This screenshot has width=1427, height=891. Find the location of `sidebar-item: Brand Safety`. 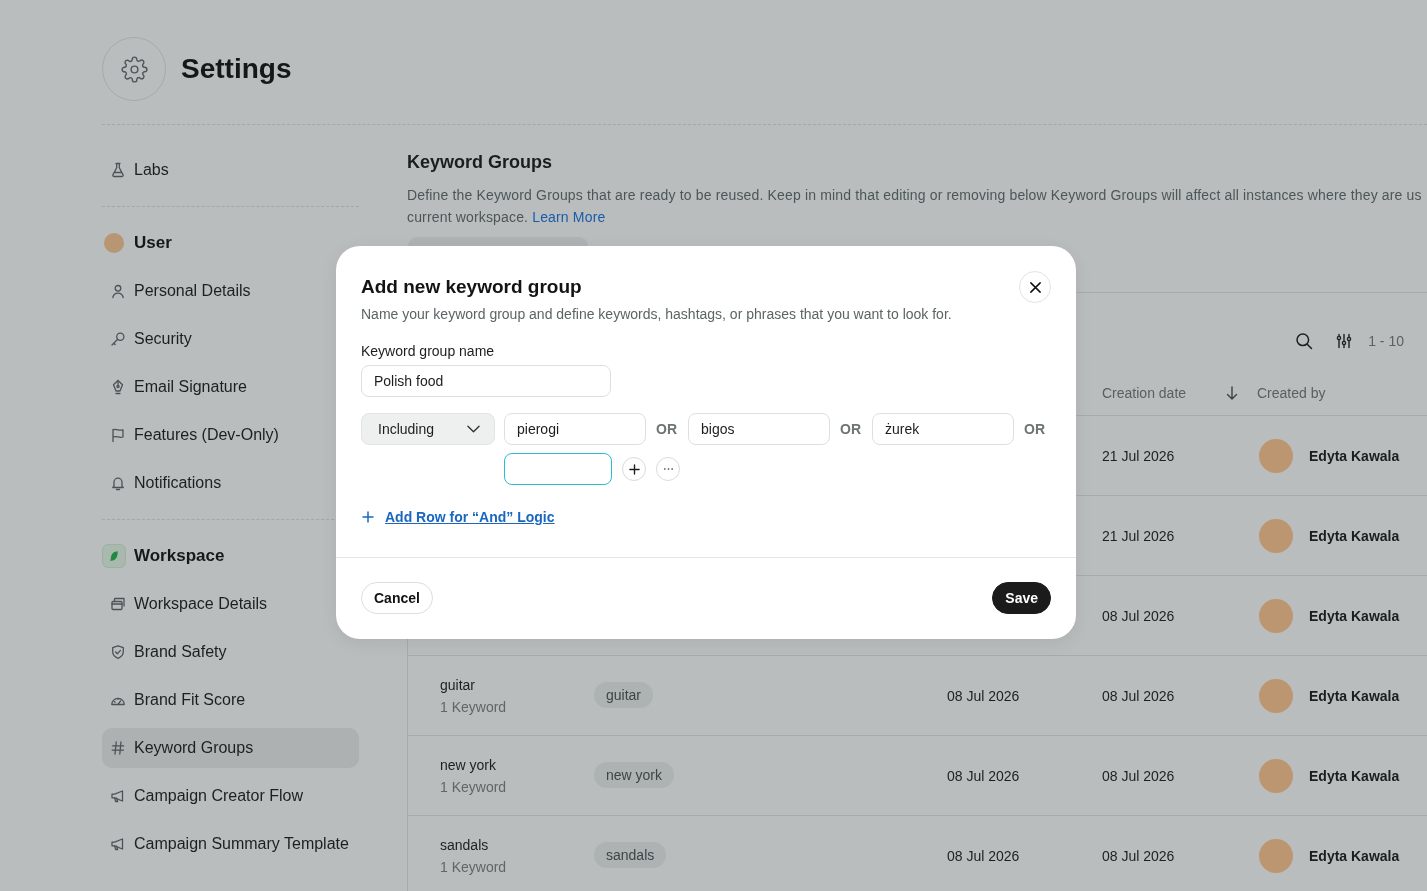

sidebar-item: Brand Safety is located at coordinates (230, 652).